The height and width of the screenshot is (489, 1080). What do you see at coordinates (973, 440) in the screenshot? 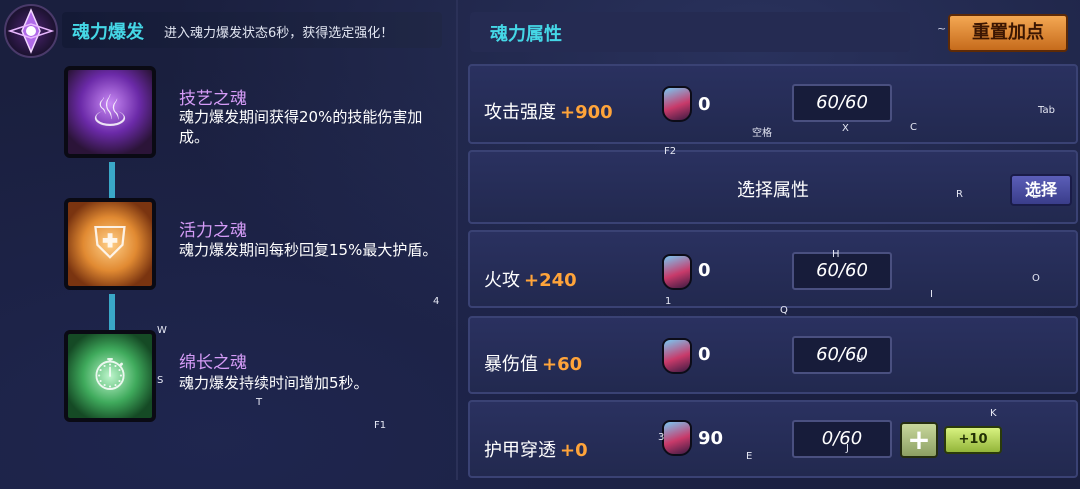
I see `add-ten-points-button: +10` at bounding box center [973, 440].